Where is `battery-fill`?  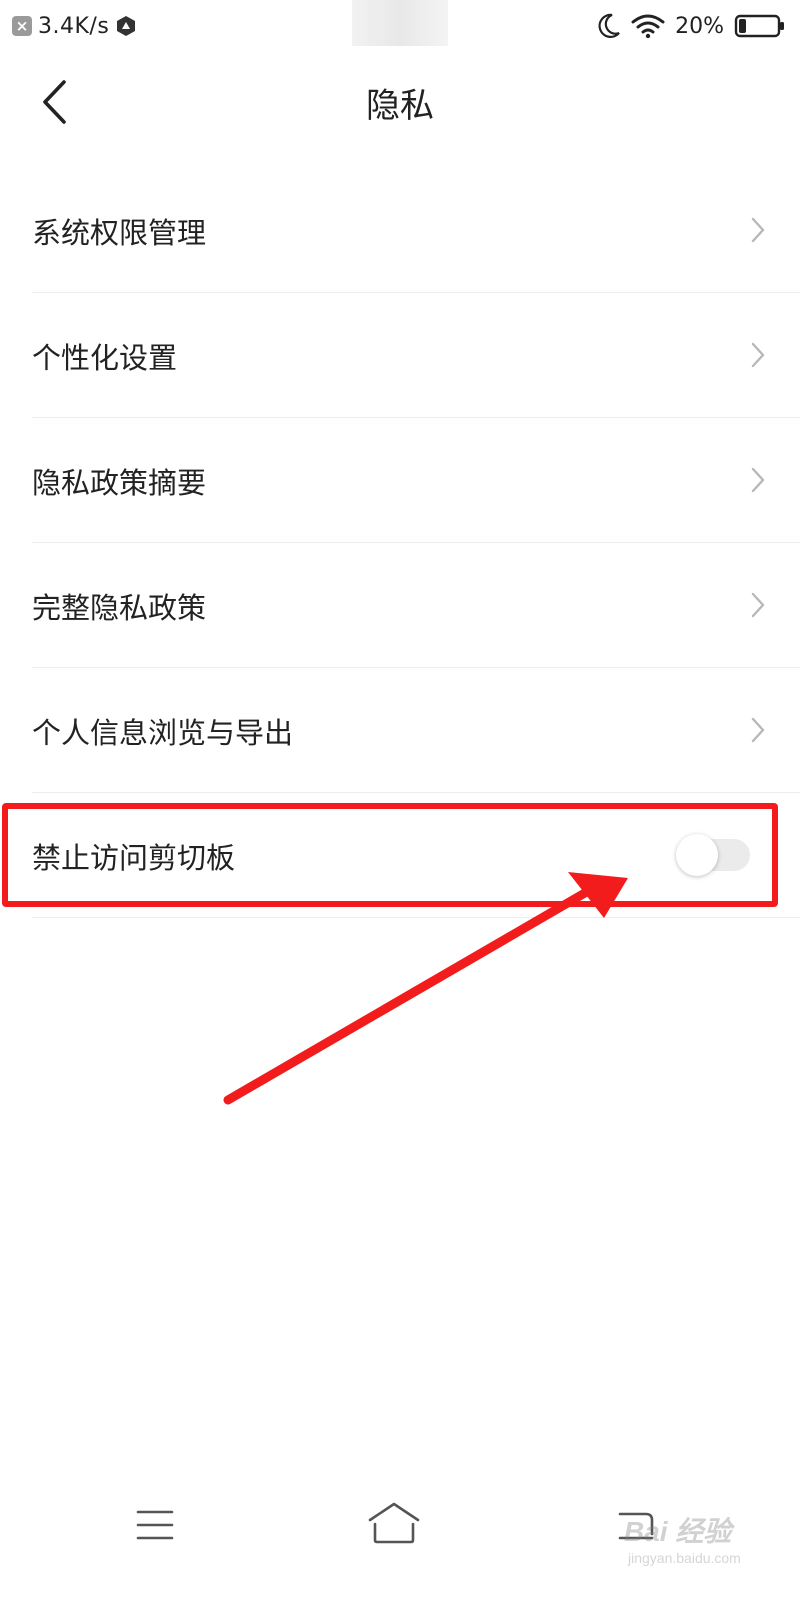 battery-fill is located at coordinates (742, 26).